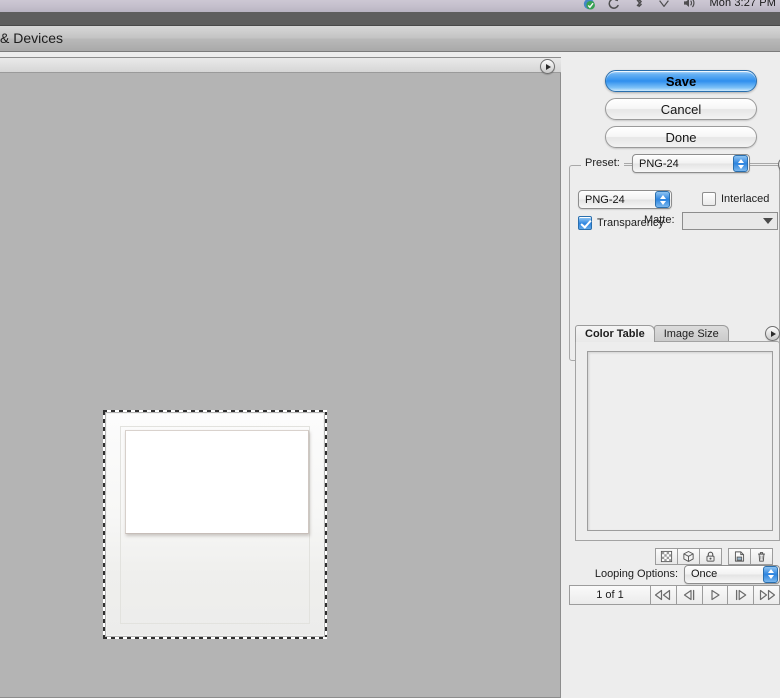 This screenshot has height=698, width=780. I want to click on preview-toolbar, so click(280, 66).